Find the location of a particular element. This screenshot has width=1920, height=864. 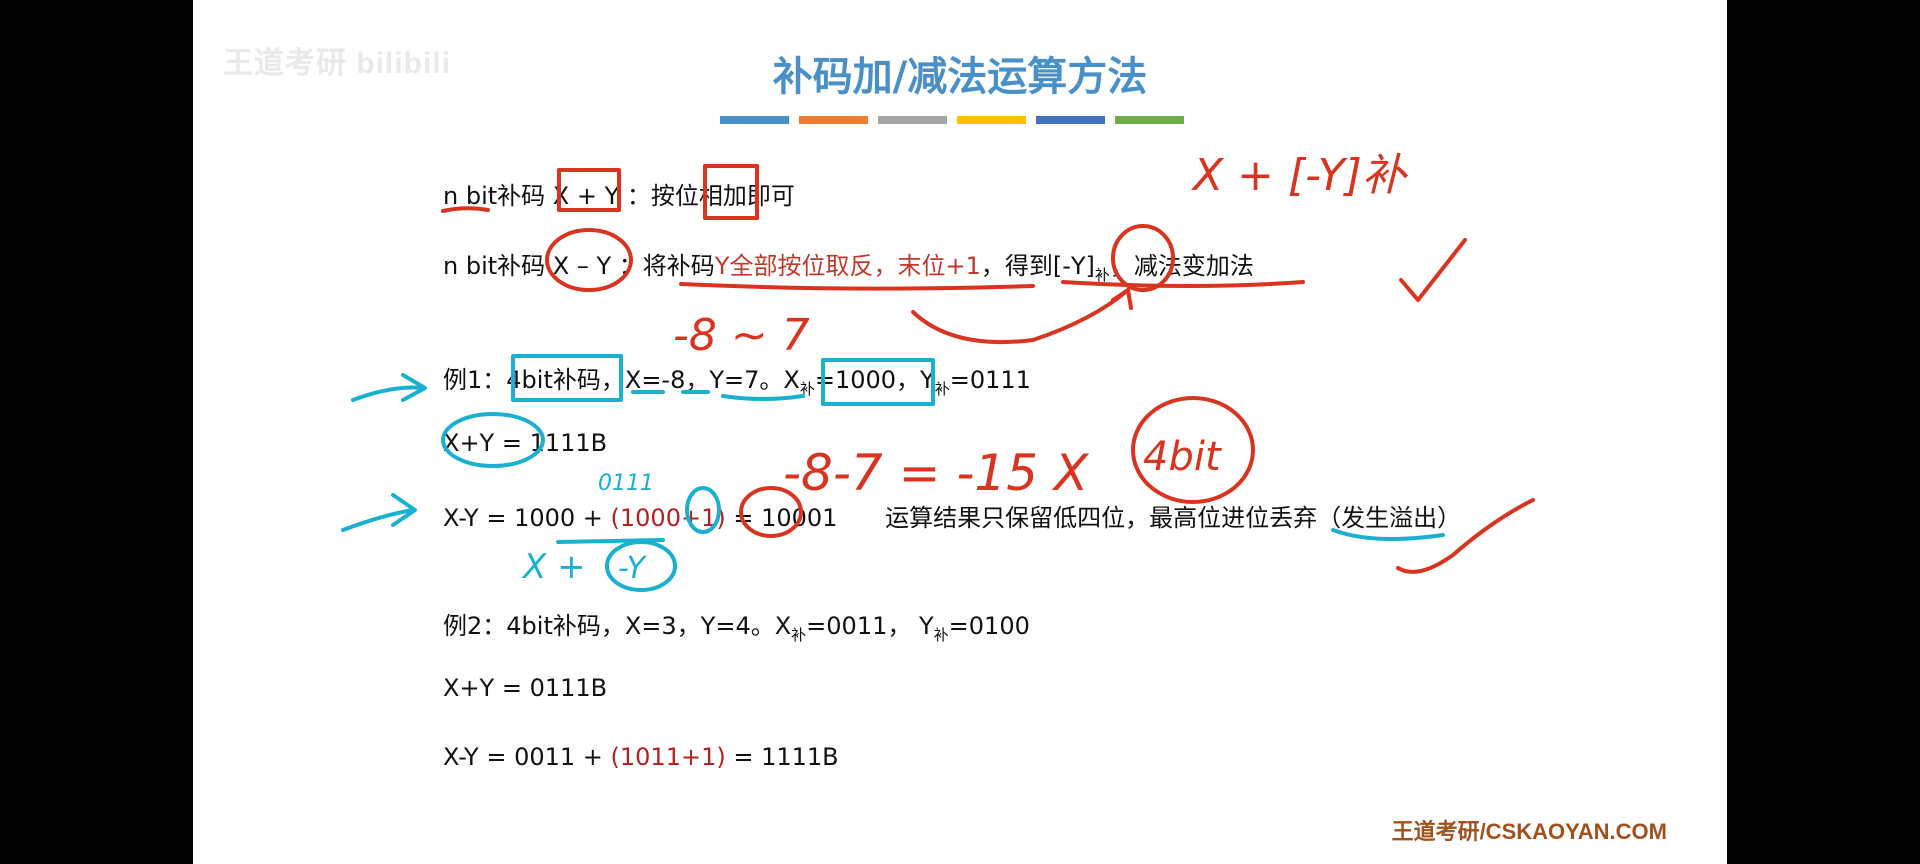

text: =0100 is located at coordinates (989, 626).